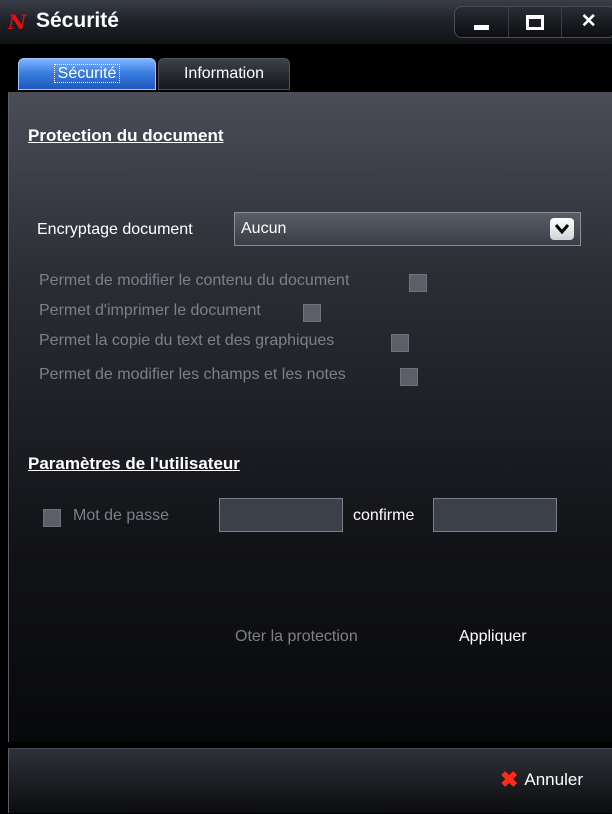 This screenshot has height=814, width=612. I want to click on maximize-button, so click(536, 22).